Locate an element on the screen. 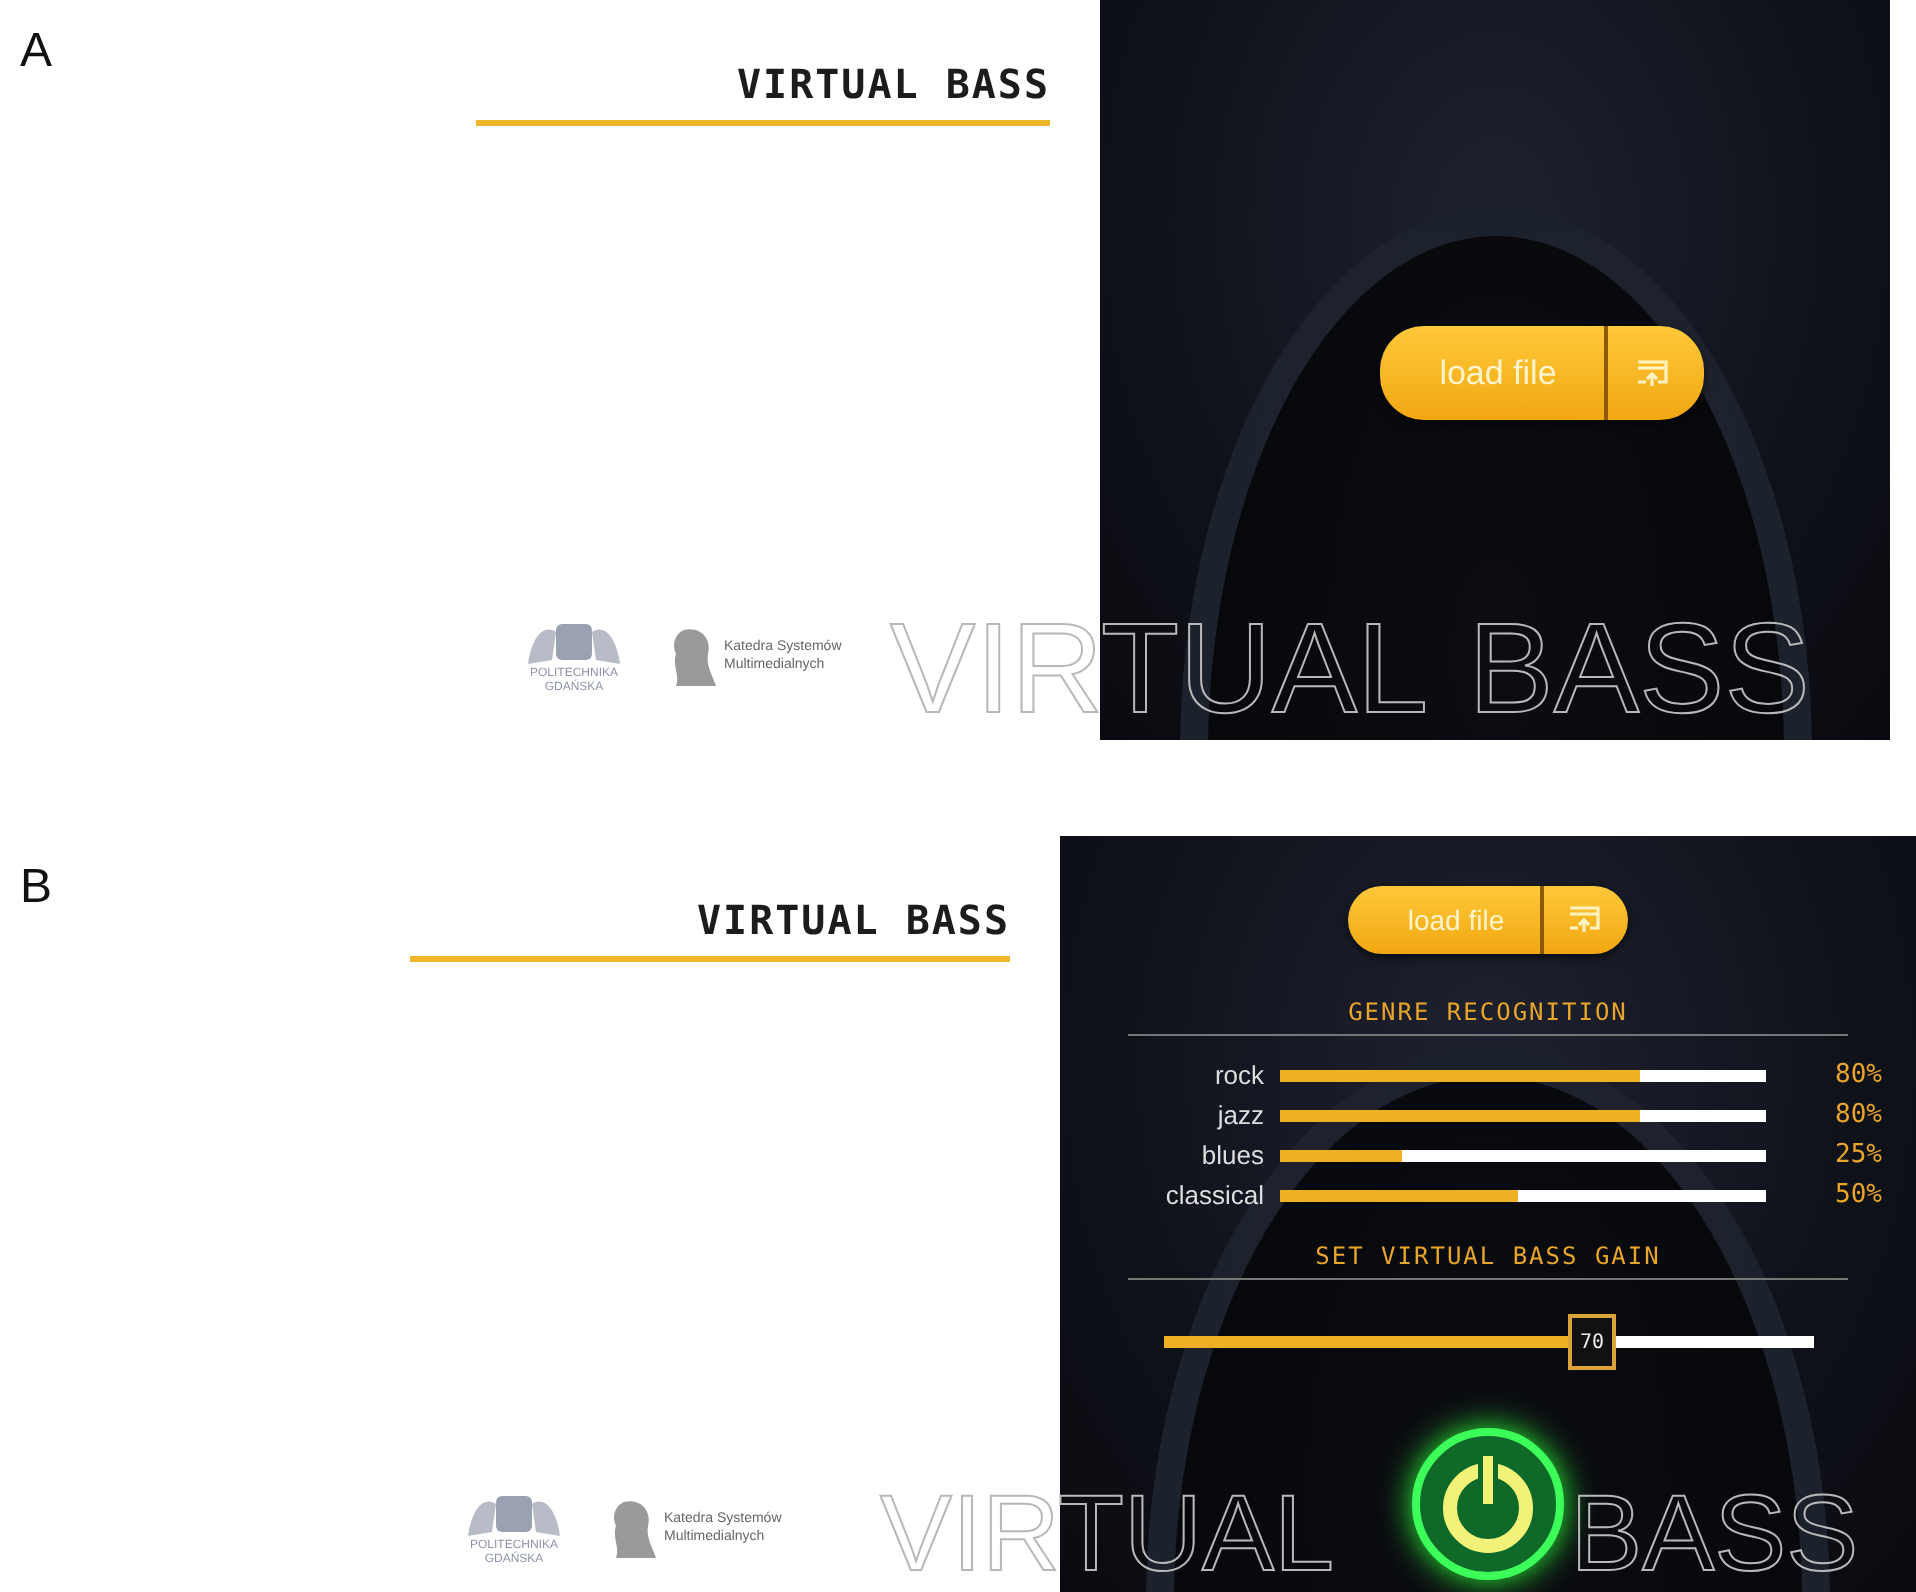 Image resolution: width=1916 pixels, height=1592 pixels. genre-percentage: 50% is located at coordinates (1857, 1195).